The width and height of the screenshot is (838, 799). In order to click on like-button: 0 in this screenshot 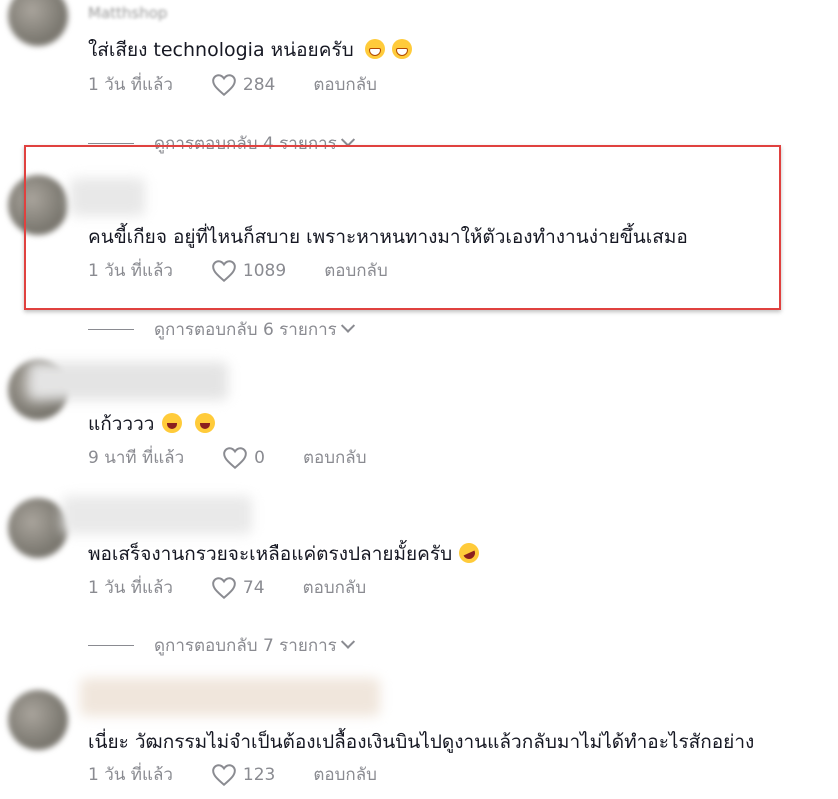, I will do `click(262, 458)`.